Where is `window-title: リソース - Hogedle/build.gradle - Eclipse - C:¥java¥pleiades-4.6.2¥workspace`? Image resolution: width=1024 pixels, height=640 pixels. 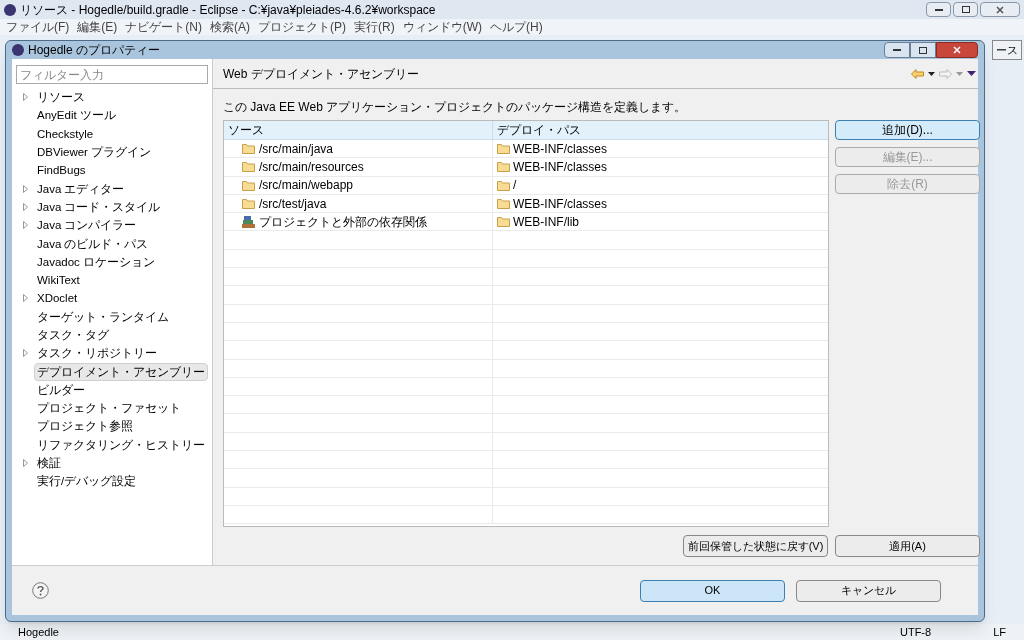 window-title: リソース - Hogedle/build.gradle - Eclipse - C:¥java¥pleiades-4.6.2¥workspace is located at coordinates (228, 10).